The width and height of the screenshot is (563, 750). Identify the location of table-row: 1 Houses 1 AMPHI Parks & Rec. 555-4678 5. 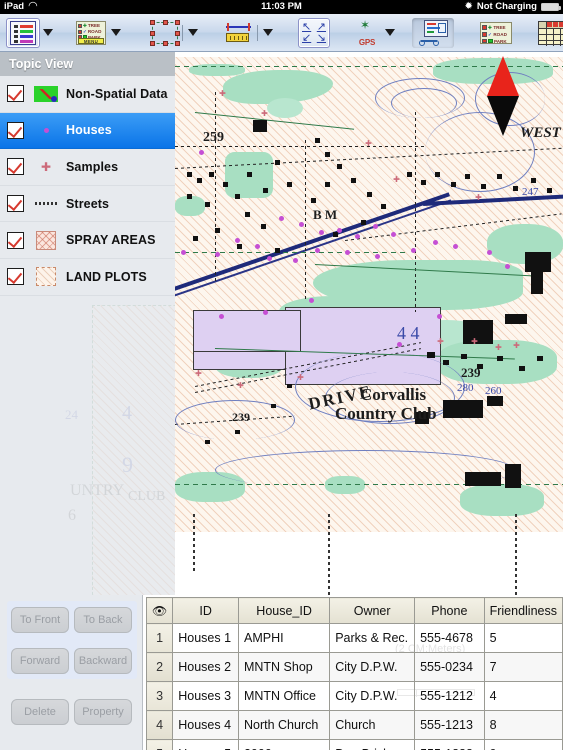
(354, 638).